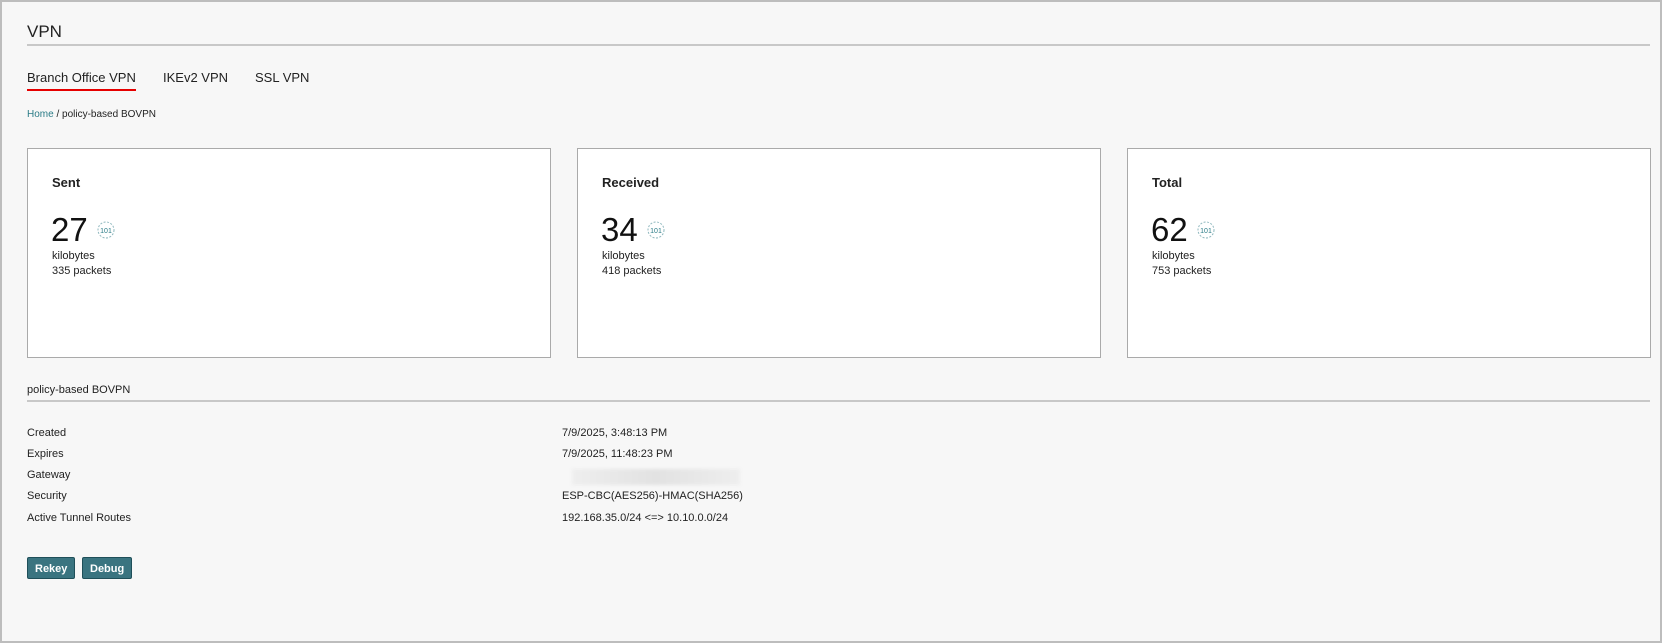  Describe the element at coordinates (47, 496) in the screenshot. I see `security-label: Security` at that location.